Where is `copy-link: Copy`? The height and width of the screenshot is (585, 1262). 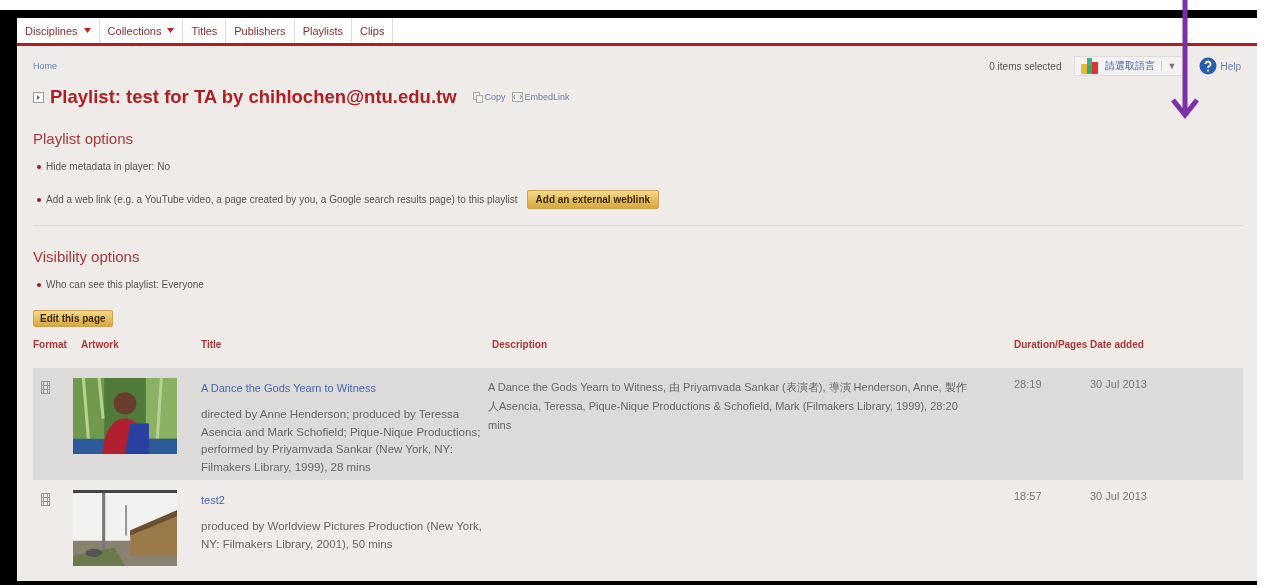 copy-link: Copy is located at coordinates (489, 97).